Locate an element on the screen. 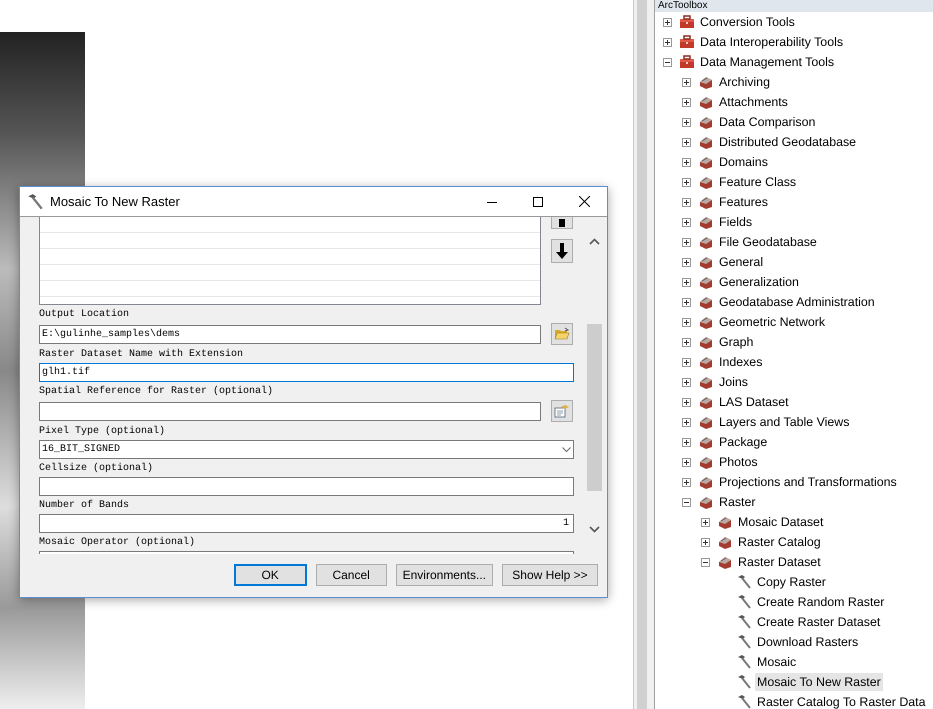 Image resolution: width=933 pixels, height=709 pixels. tree-item: Joins is located at coordinates (733, 382).